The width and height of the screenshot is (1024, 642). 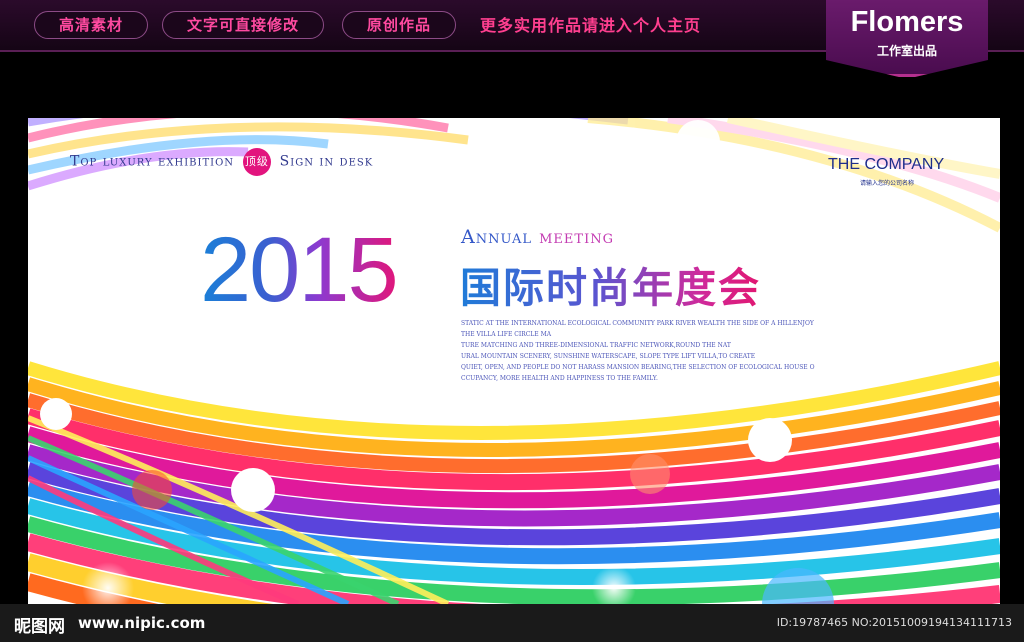 What do you see at coordinates (907, 22) in the screenshot?
I see `studio-name: Flomers` at bounding box center [907, 22].